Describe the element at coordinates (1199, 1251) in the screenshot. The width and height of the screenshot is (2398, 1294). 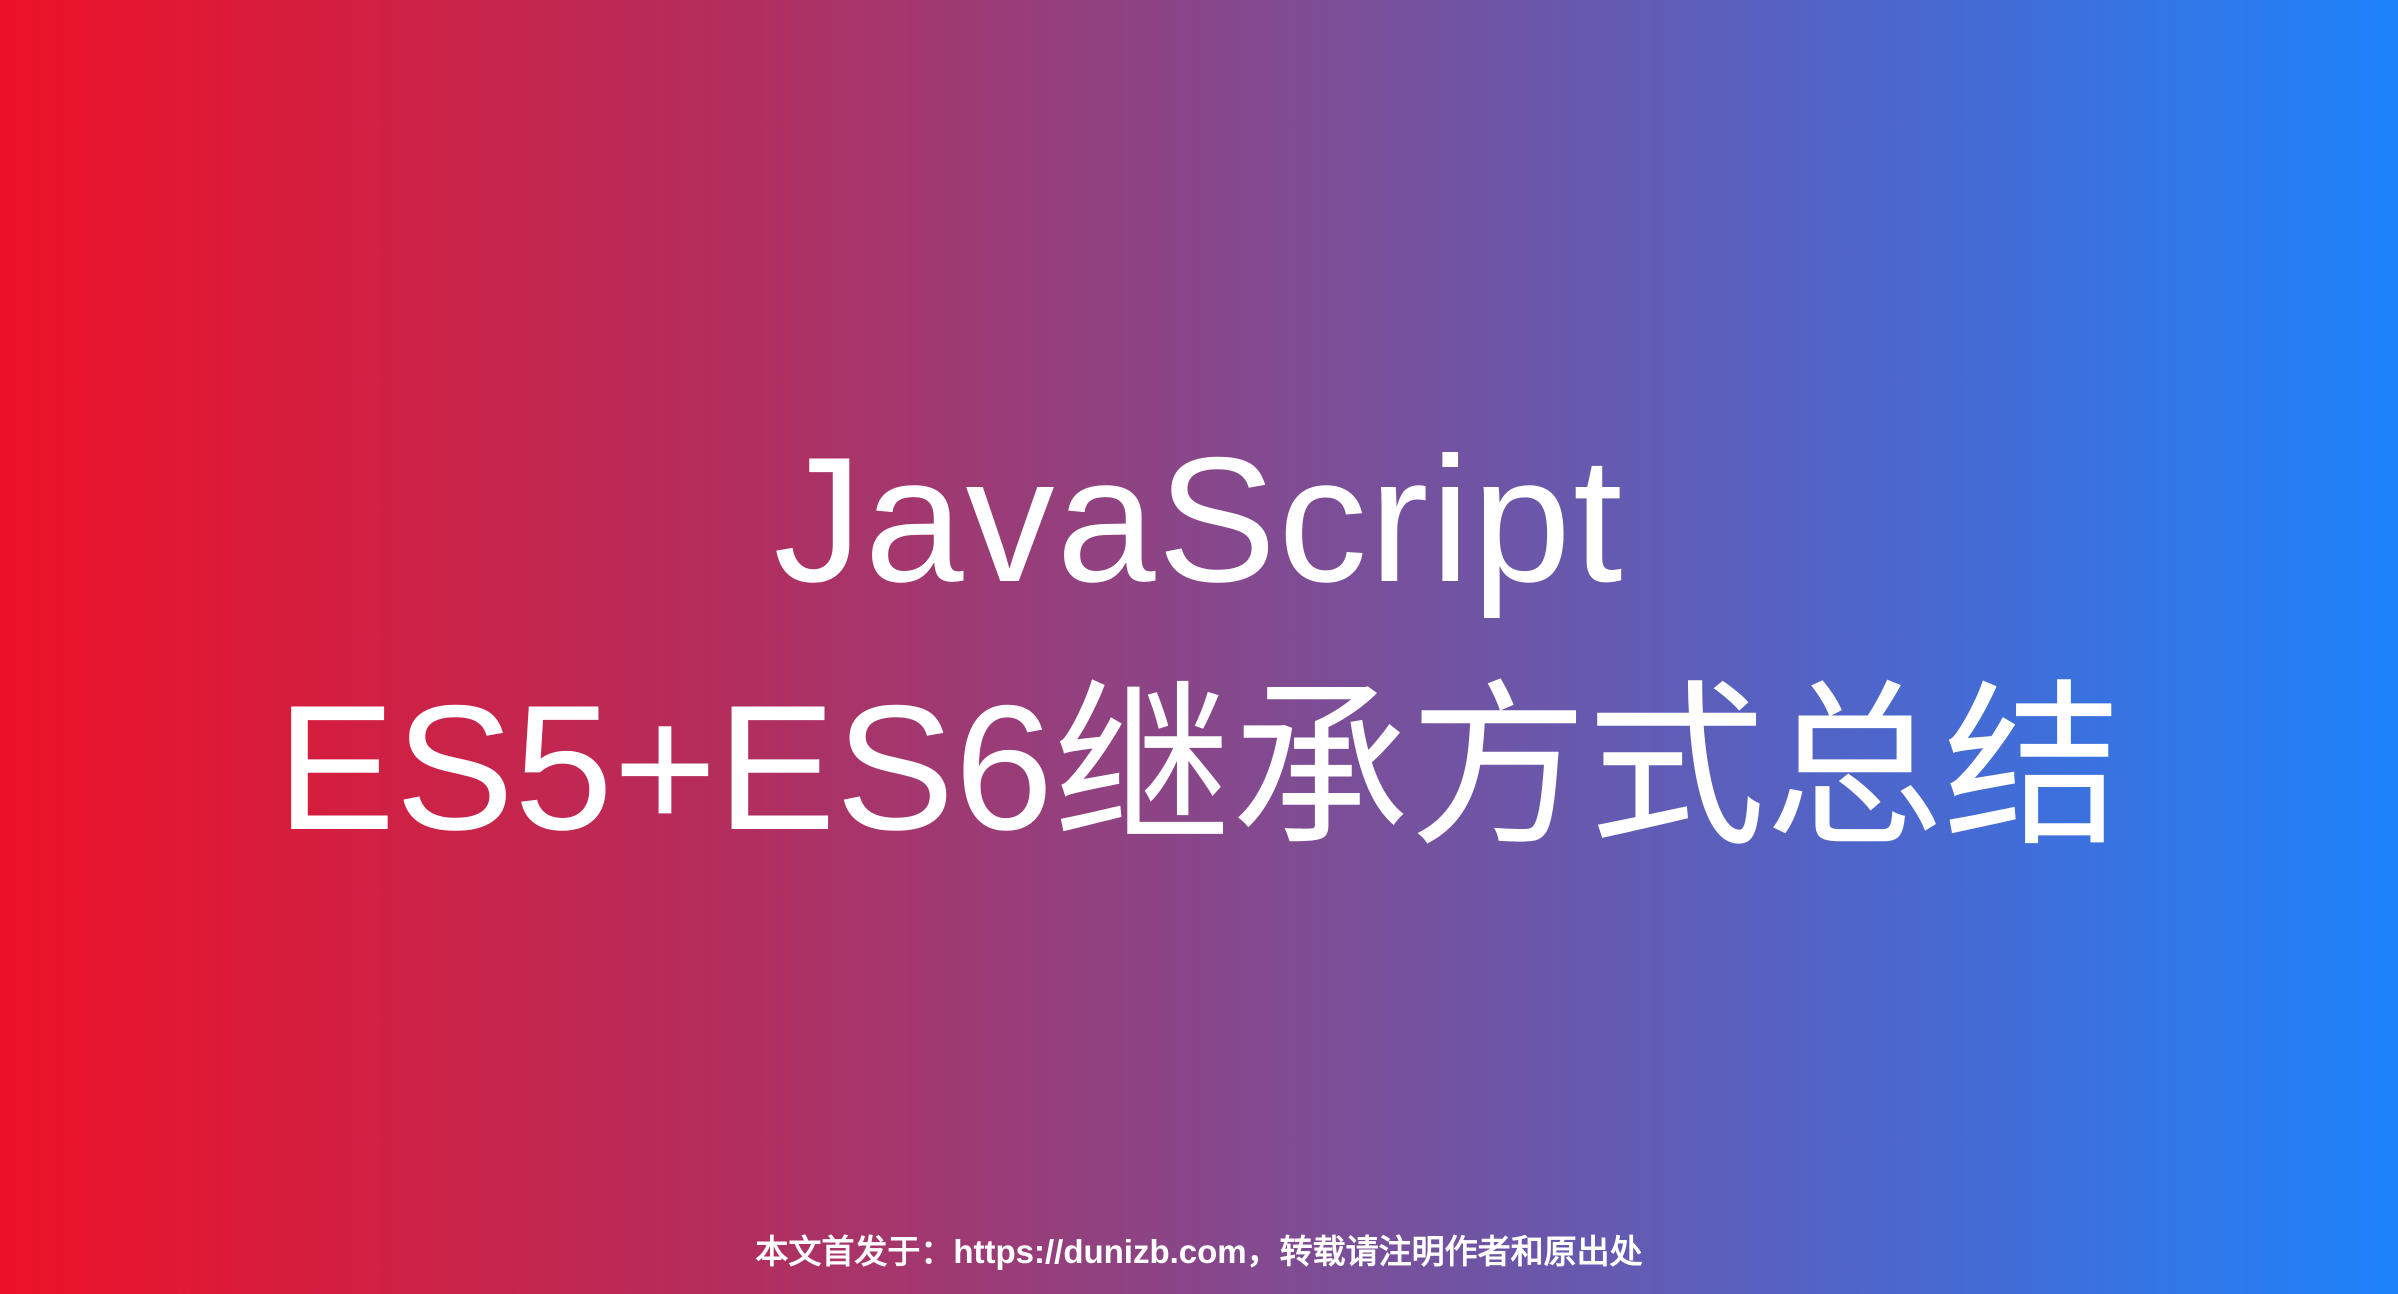
I see `source-footer: 本文首发于：https://dunizb.com，转载请注明作者和原出处` at that location.